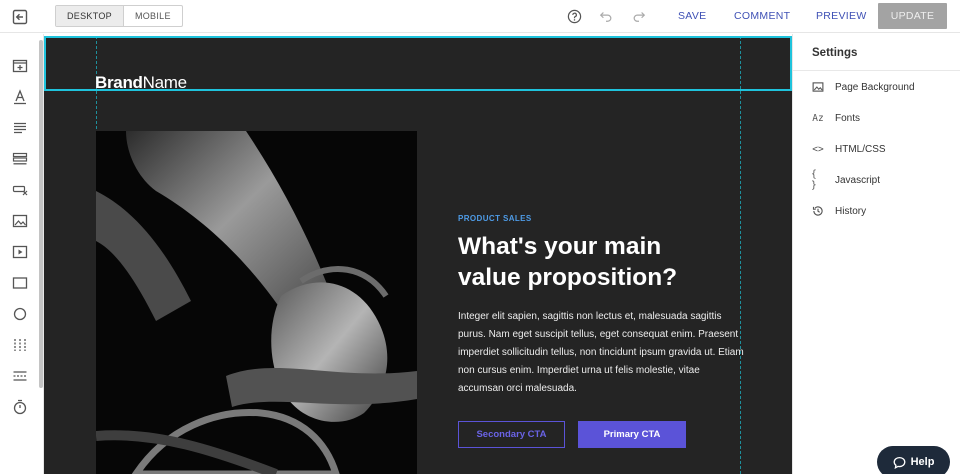 Image resolution: width=960 pixels, height=474 pixels. I want to click on settings-item-label: Page Background, so click(875, 87).